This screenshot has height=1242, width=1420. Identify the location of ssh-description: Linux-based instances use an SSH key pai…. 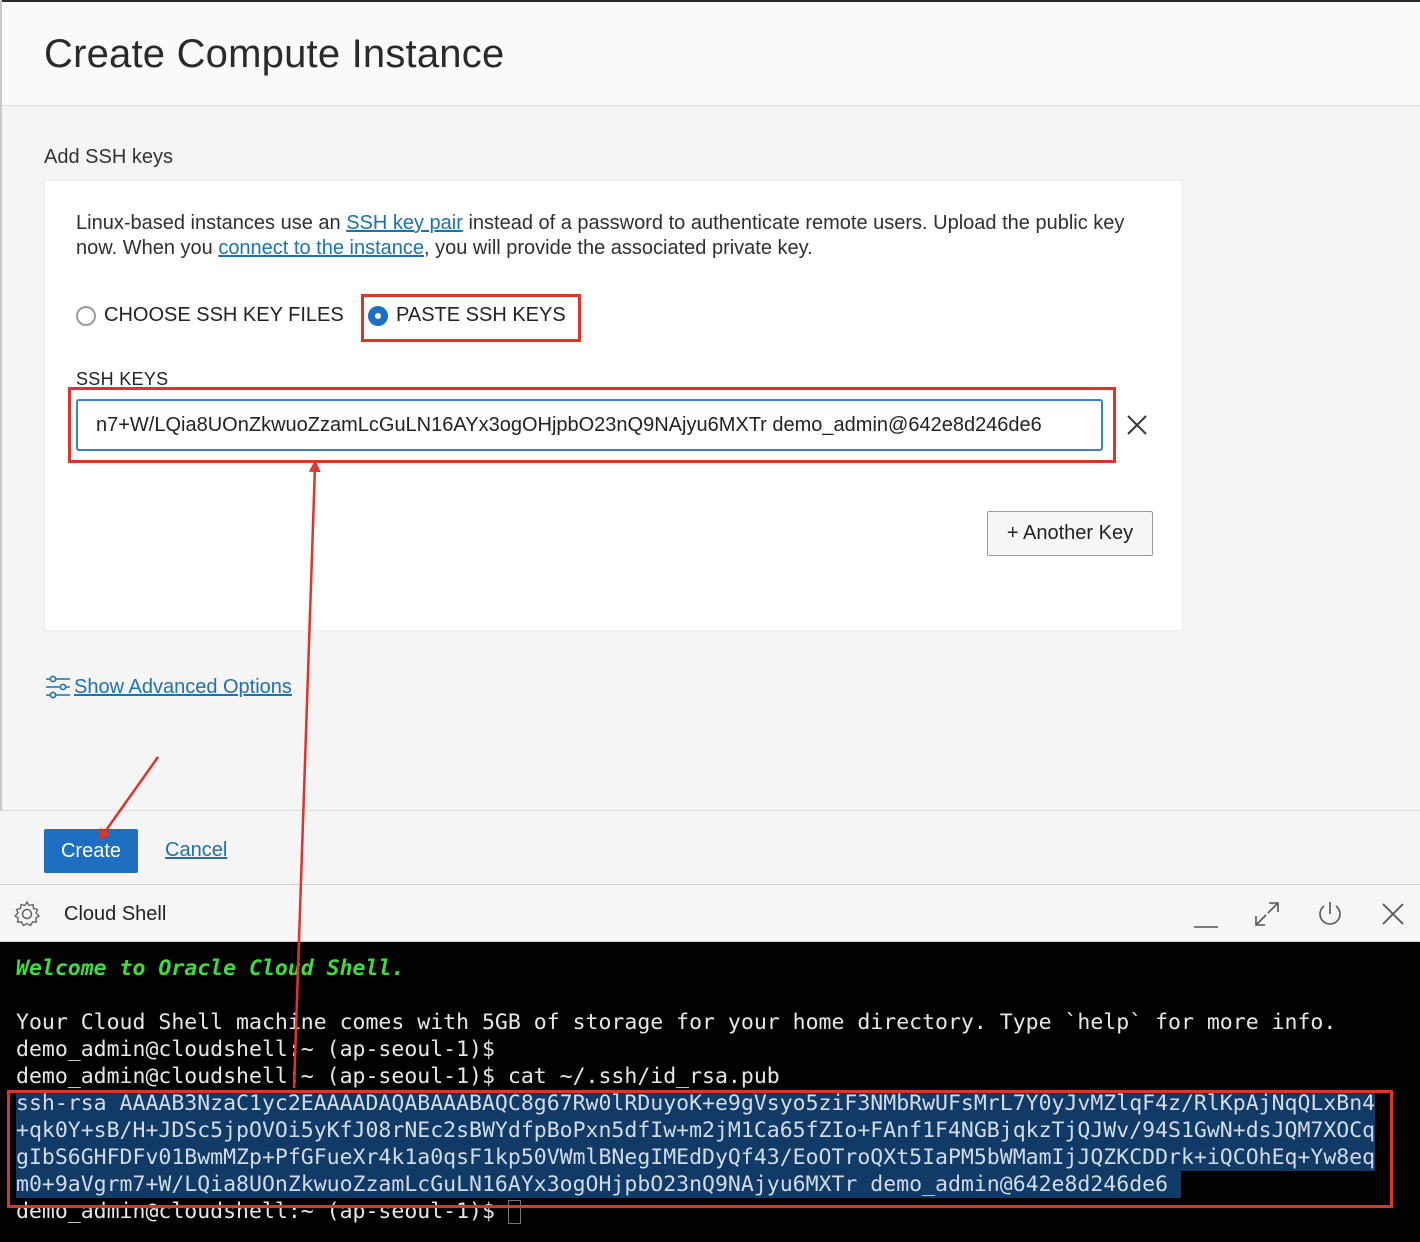
(621, 236).